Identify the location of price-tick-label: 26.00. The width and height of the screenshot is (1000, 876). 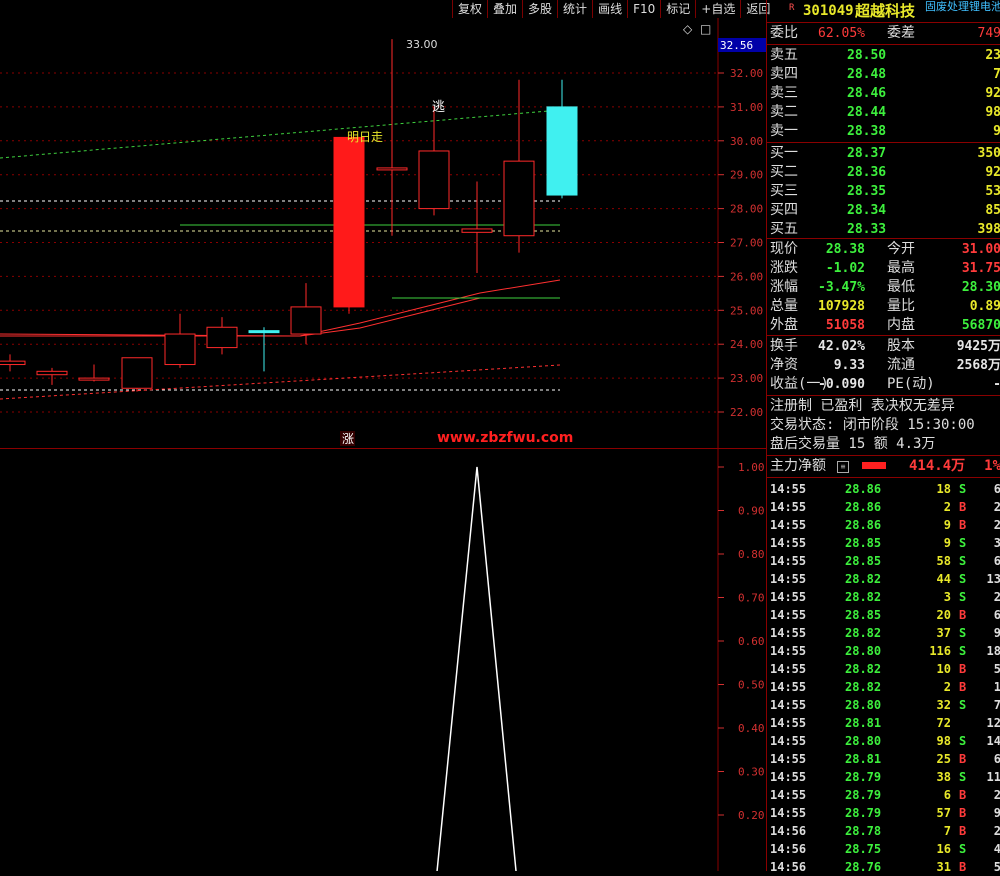
(746, 276).